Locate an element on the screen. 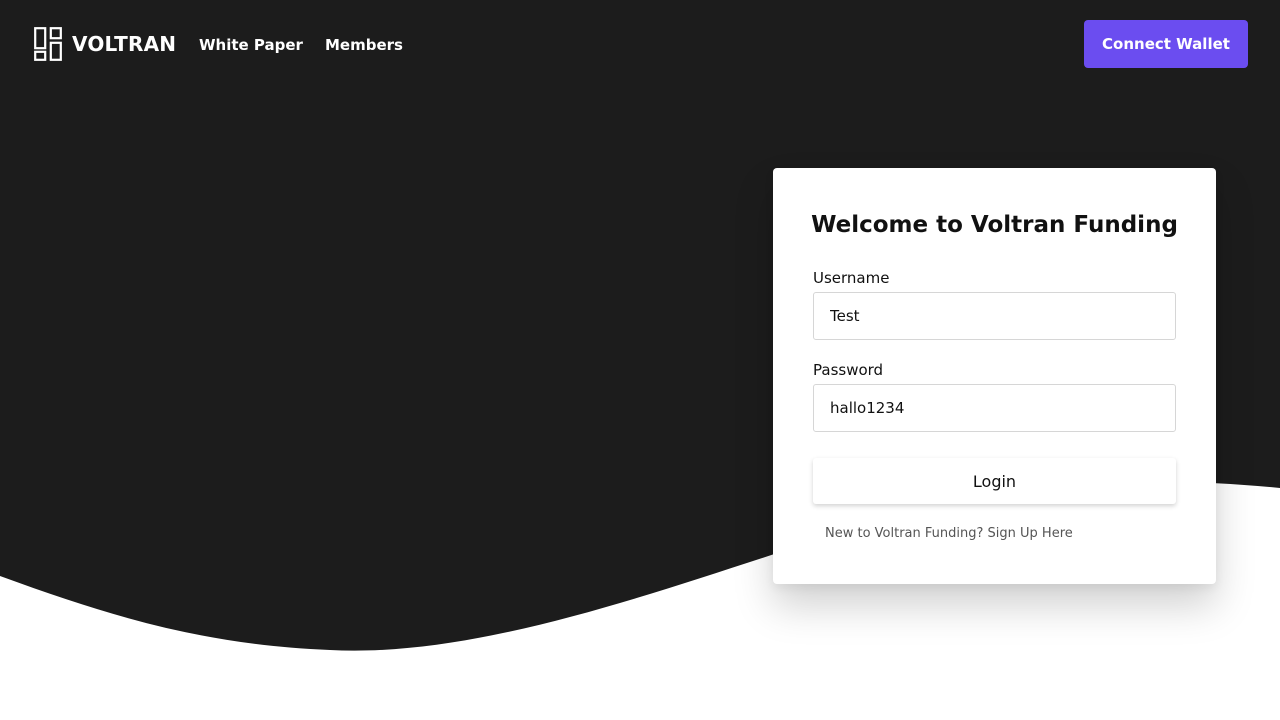  password-input is located at coordinates (994, 408).